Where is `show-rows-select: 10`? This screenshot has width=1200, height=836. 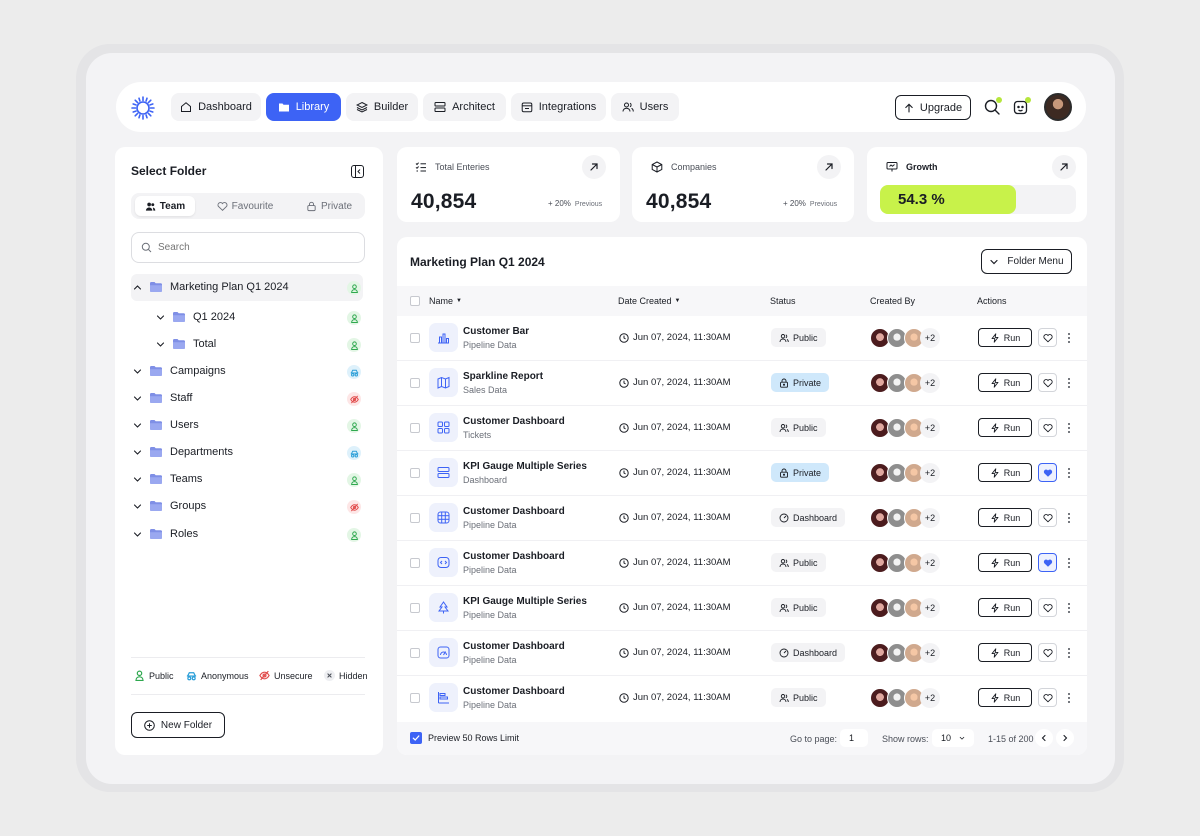 show-rows-select: 10 is located at coordinates (953, 738).